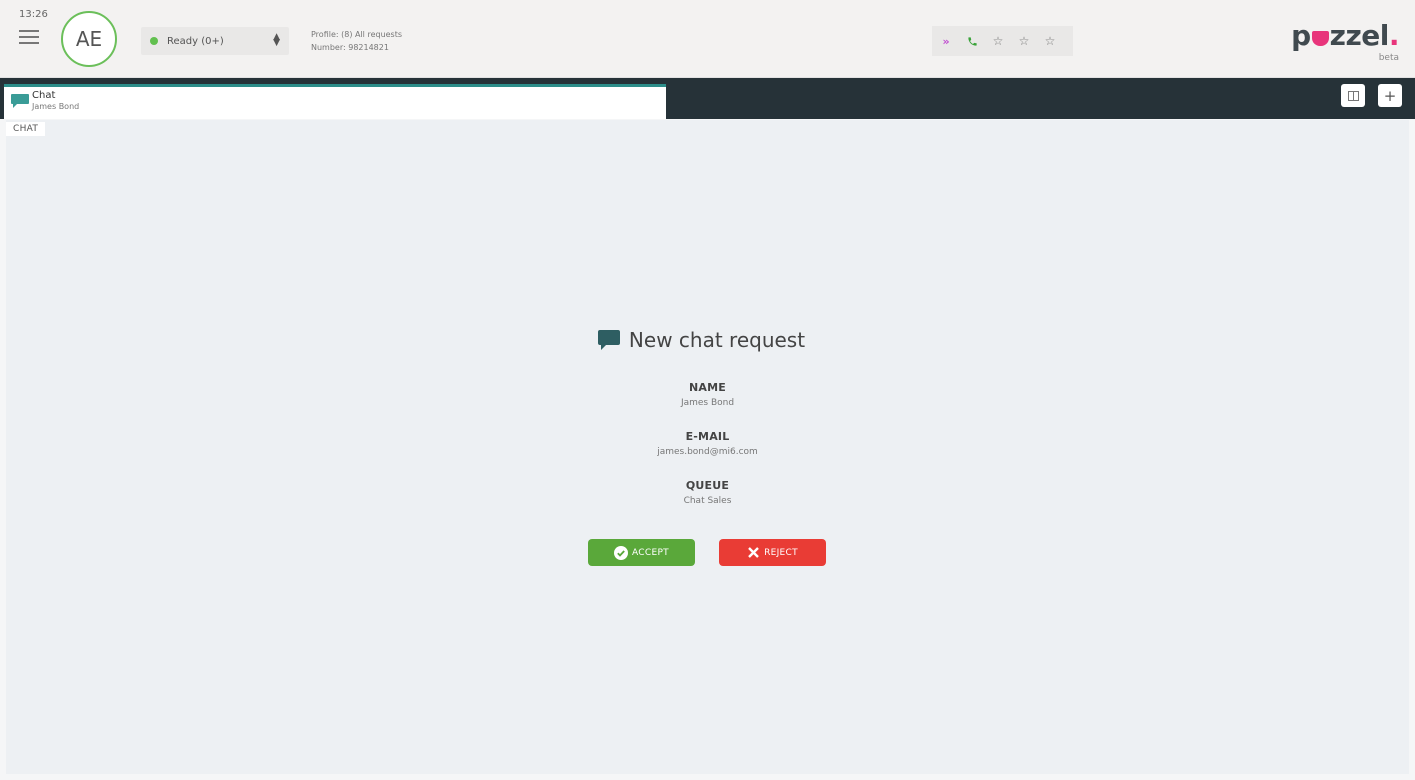  What do you see at coordinates (44, 95) in the screenshot?
I see `tab-title: Chat` at bounding box center [44, 95].